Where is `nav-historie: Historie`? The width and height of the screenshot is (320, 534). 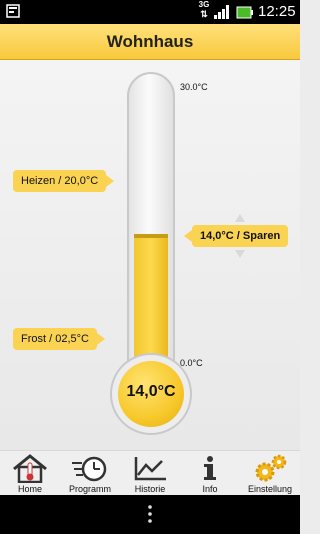
nav-historie: Historie is located at coordinates (150, 473).